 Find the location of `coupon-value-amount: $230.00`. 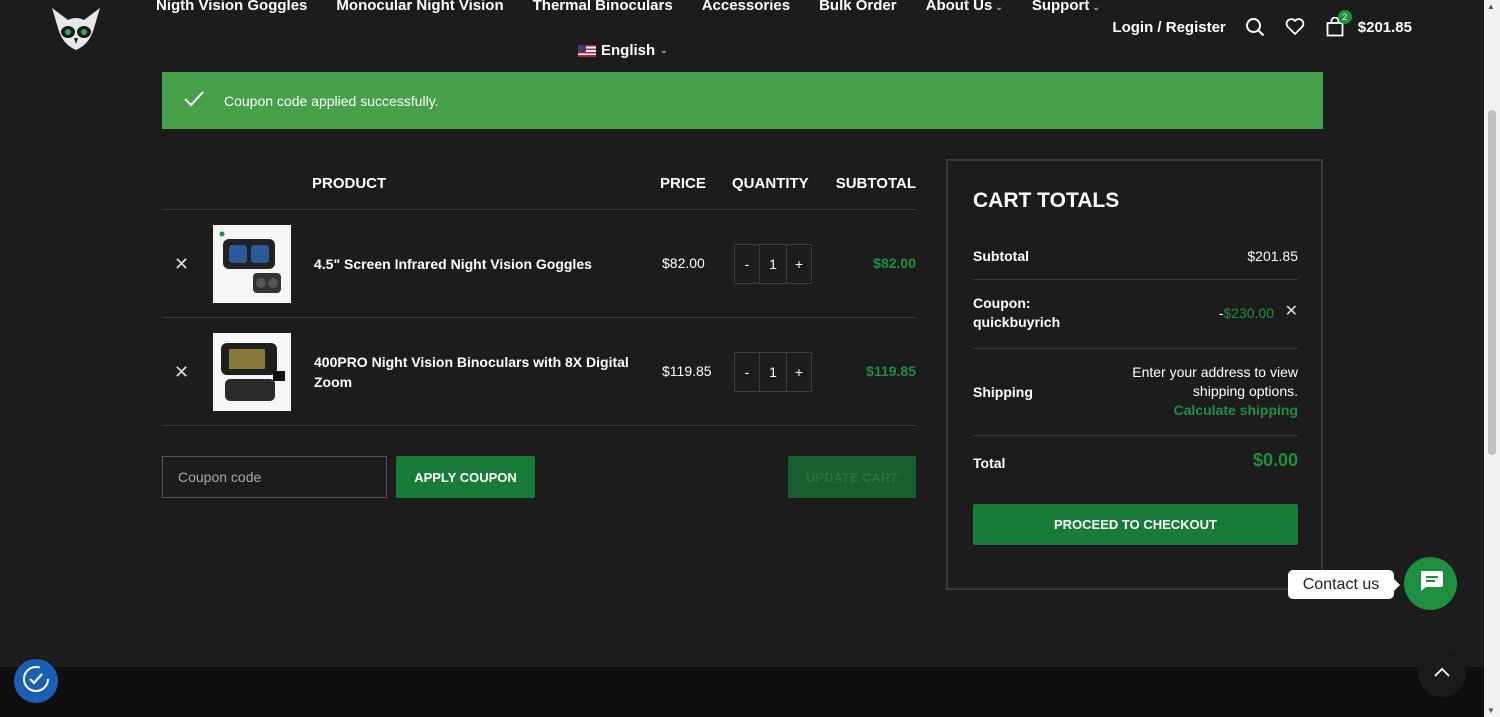

coupon-value-amount: $230.00 is located at coordinates (1248, 313).